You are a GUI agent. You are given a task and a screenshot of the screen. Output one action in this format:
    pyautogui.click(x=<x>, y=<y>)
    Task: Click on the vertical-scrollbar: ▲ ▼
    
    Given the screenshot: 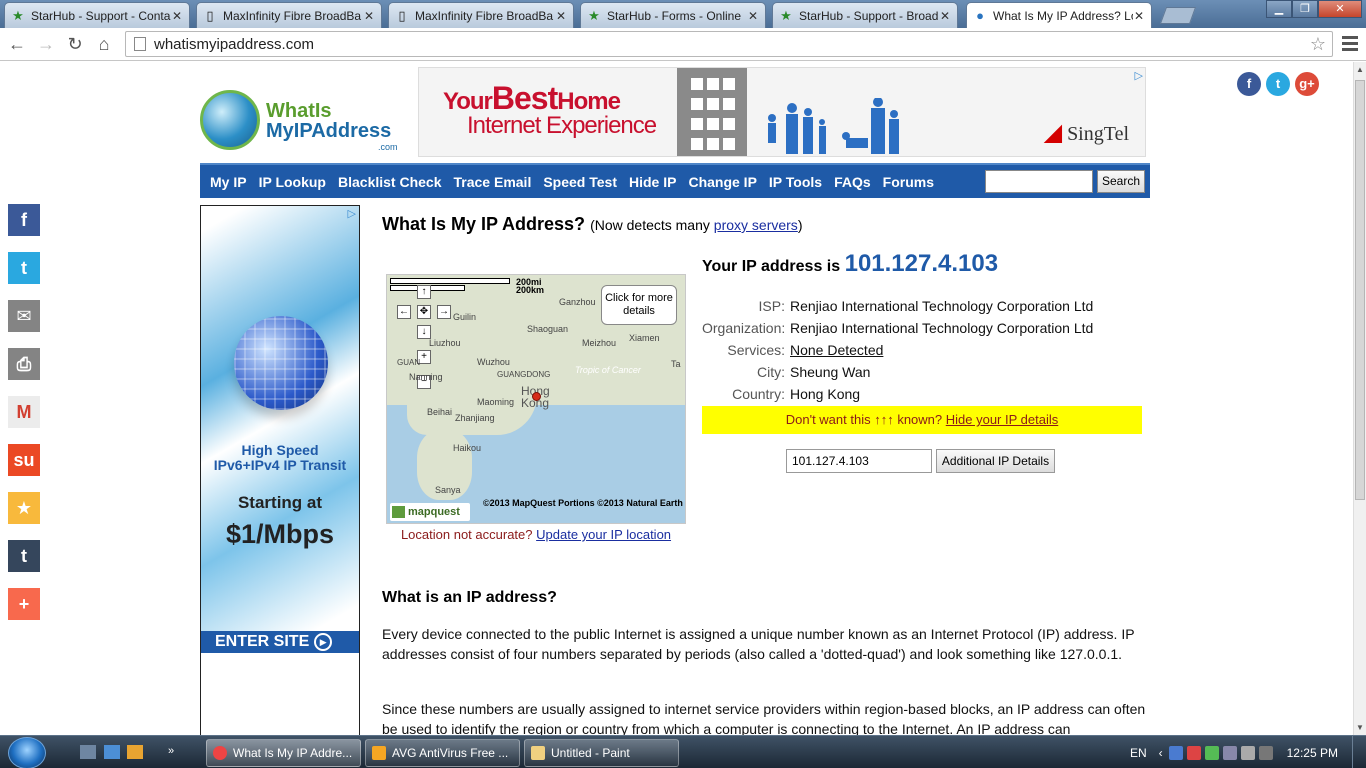 What is the action you would take?
    pyautogui.click(x=1359, y=398)
    